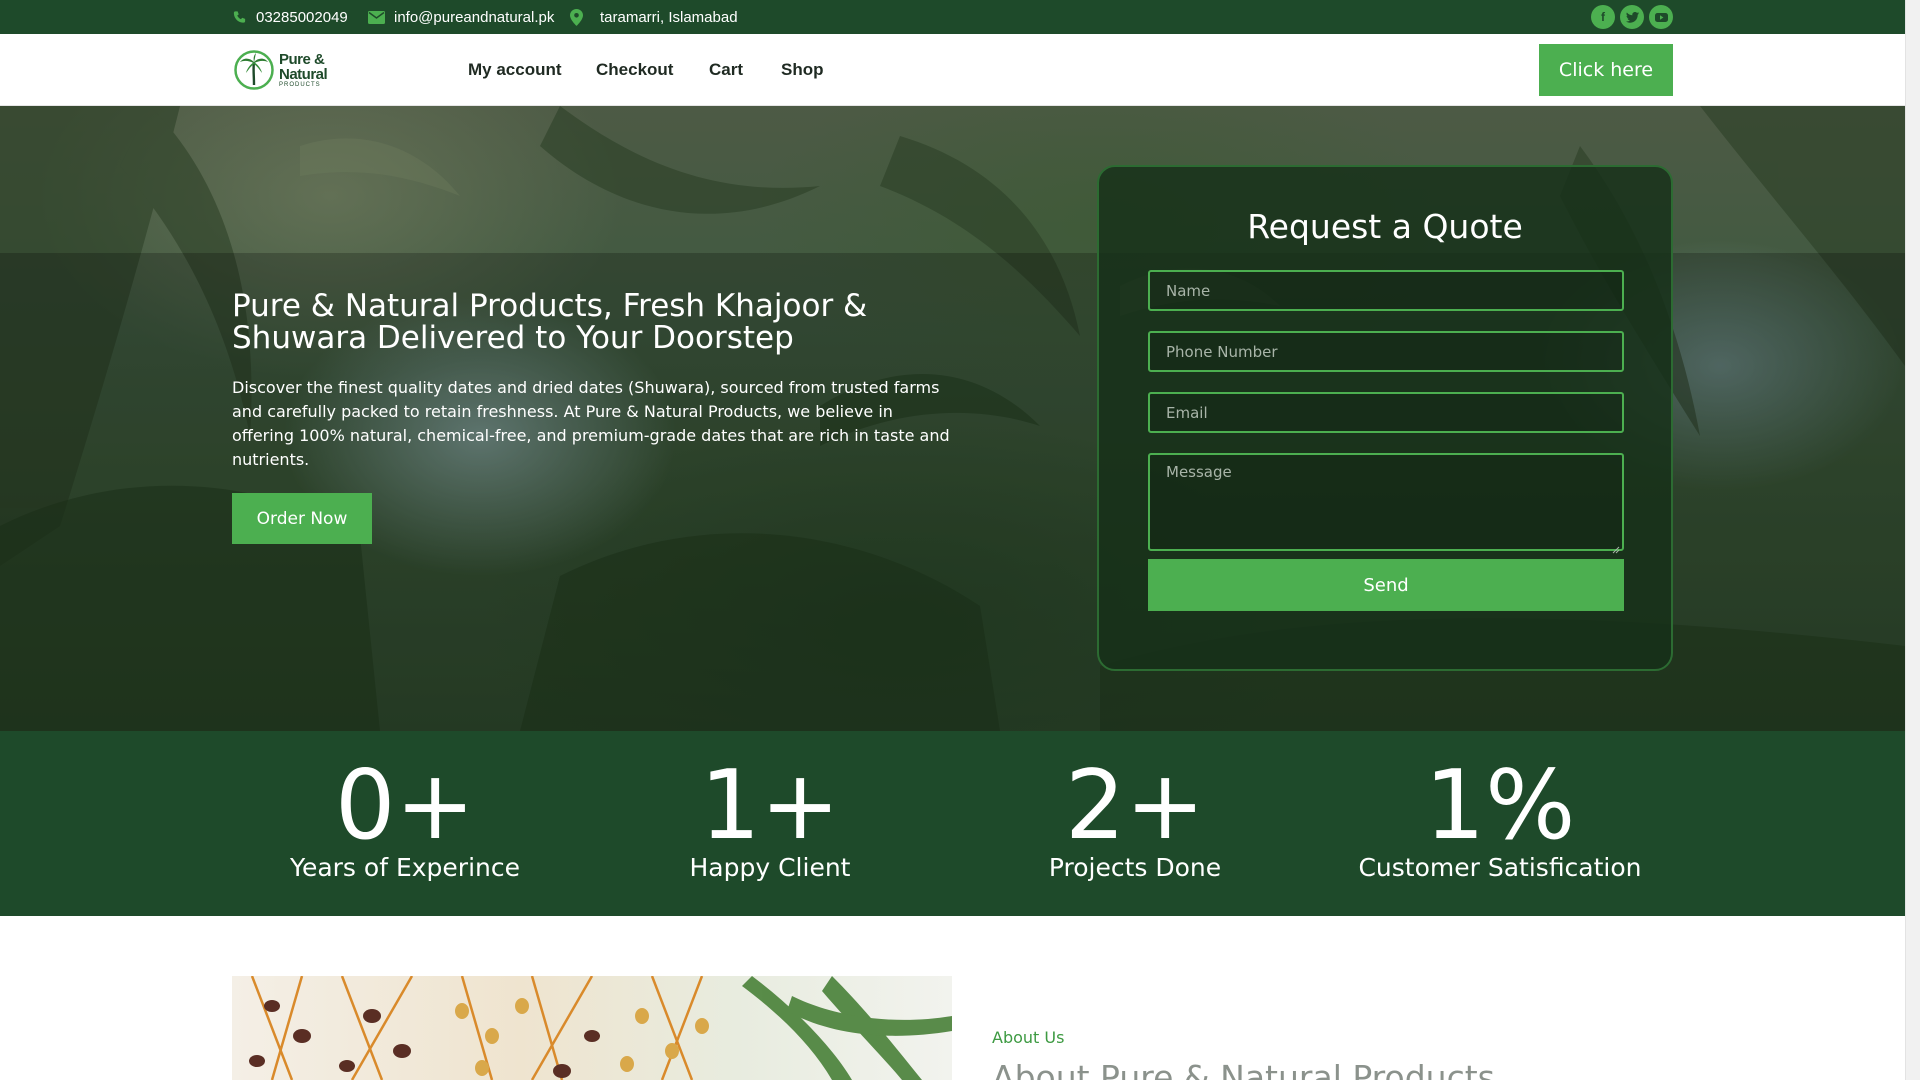 The width and height of the screenshot is (1920, 1080). I want to click on logo-line-2: Natural, so click(303, 74).